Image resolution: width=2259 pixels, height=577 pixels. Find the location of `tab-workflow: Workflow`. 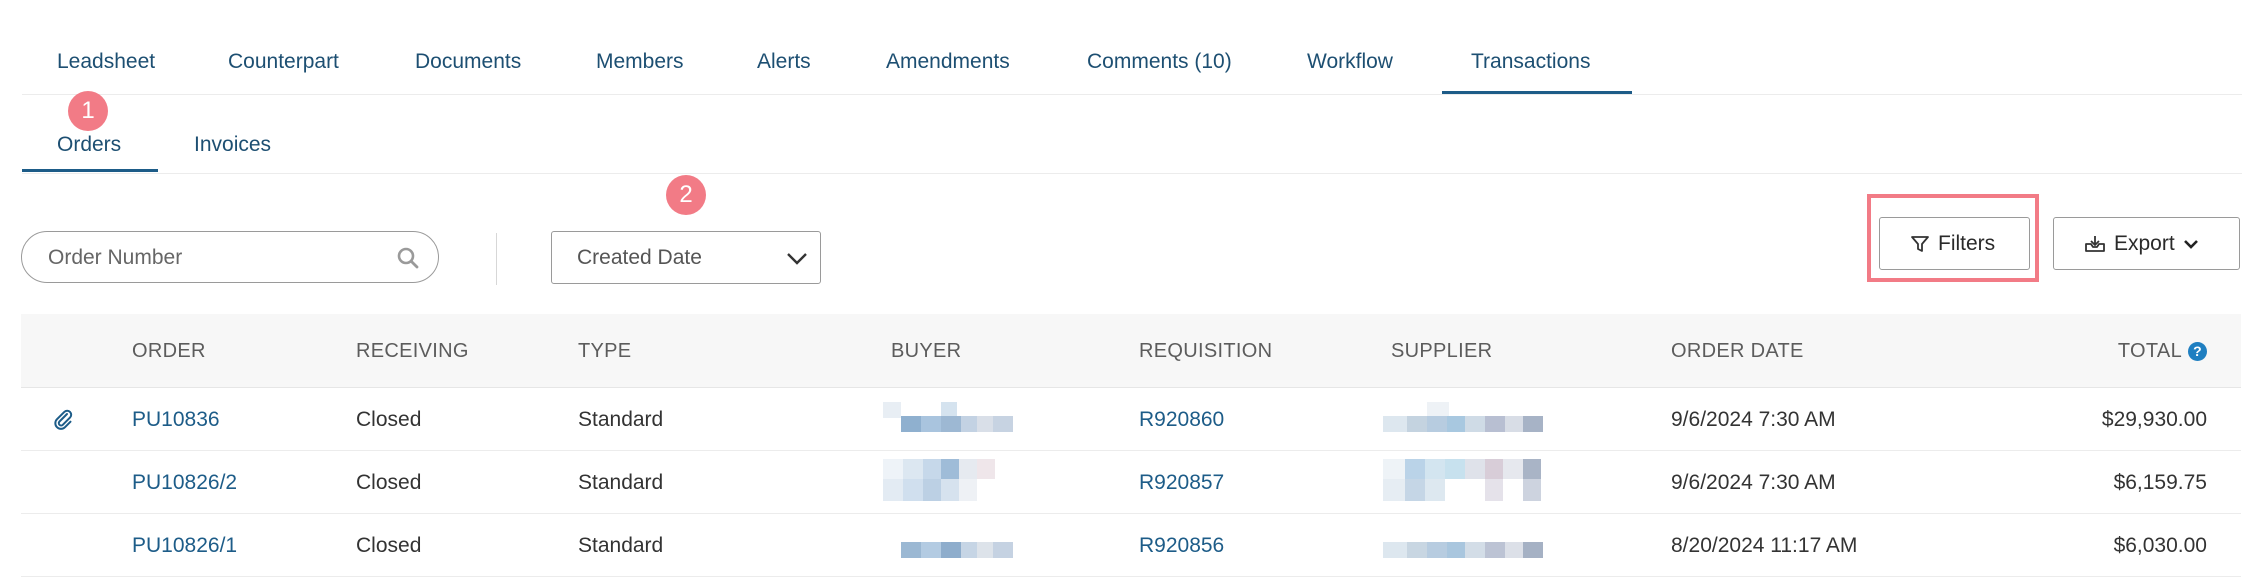

tab-workflow: Workflow is located at coordinates (1350, 62).